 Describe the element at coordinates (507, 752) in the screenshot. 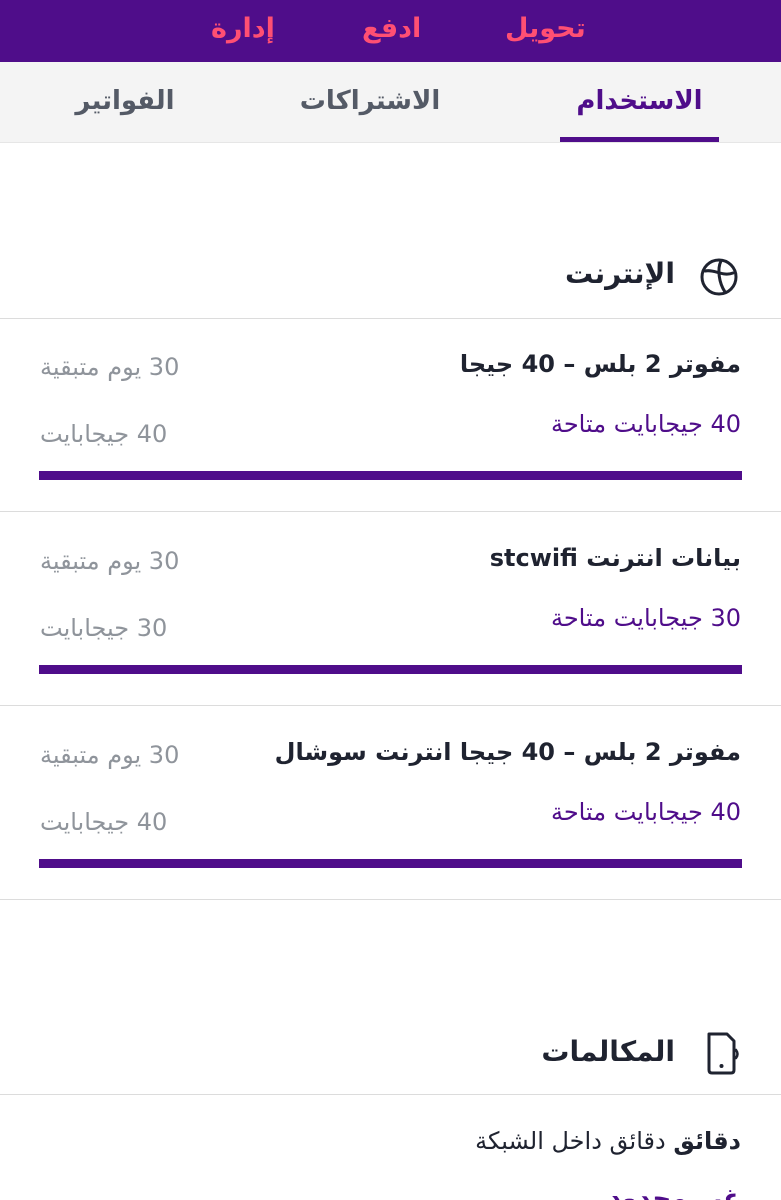

I see `bundle-name: مفوتر 2 بلس – 40 جيجا انترنت سوشال` at that location.